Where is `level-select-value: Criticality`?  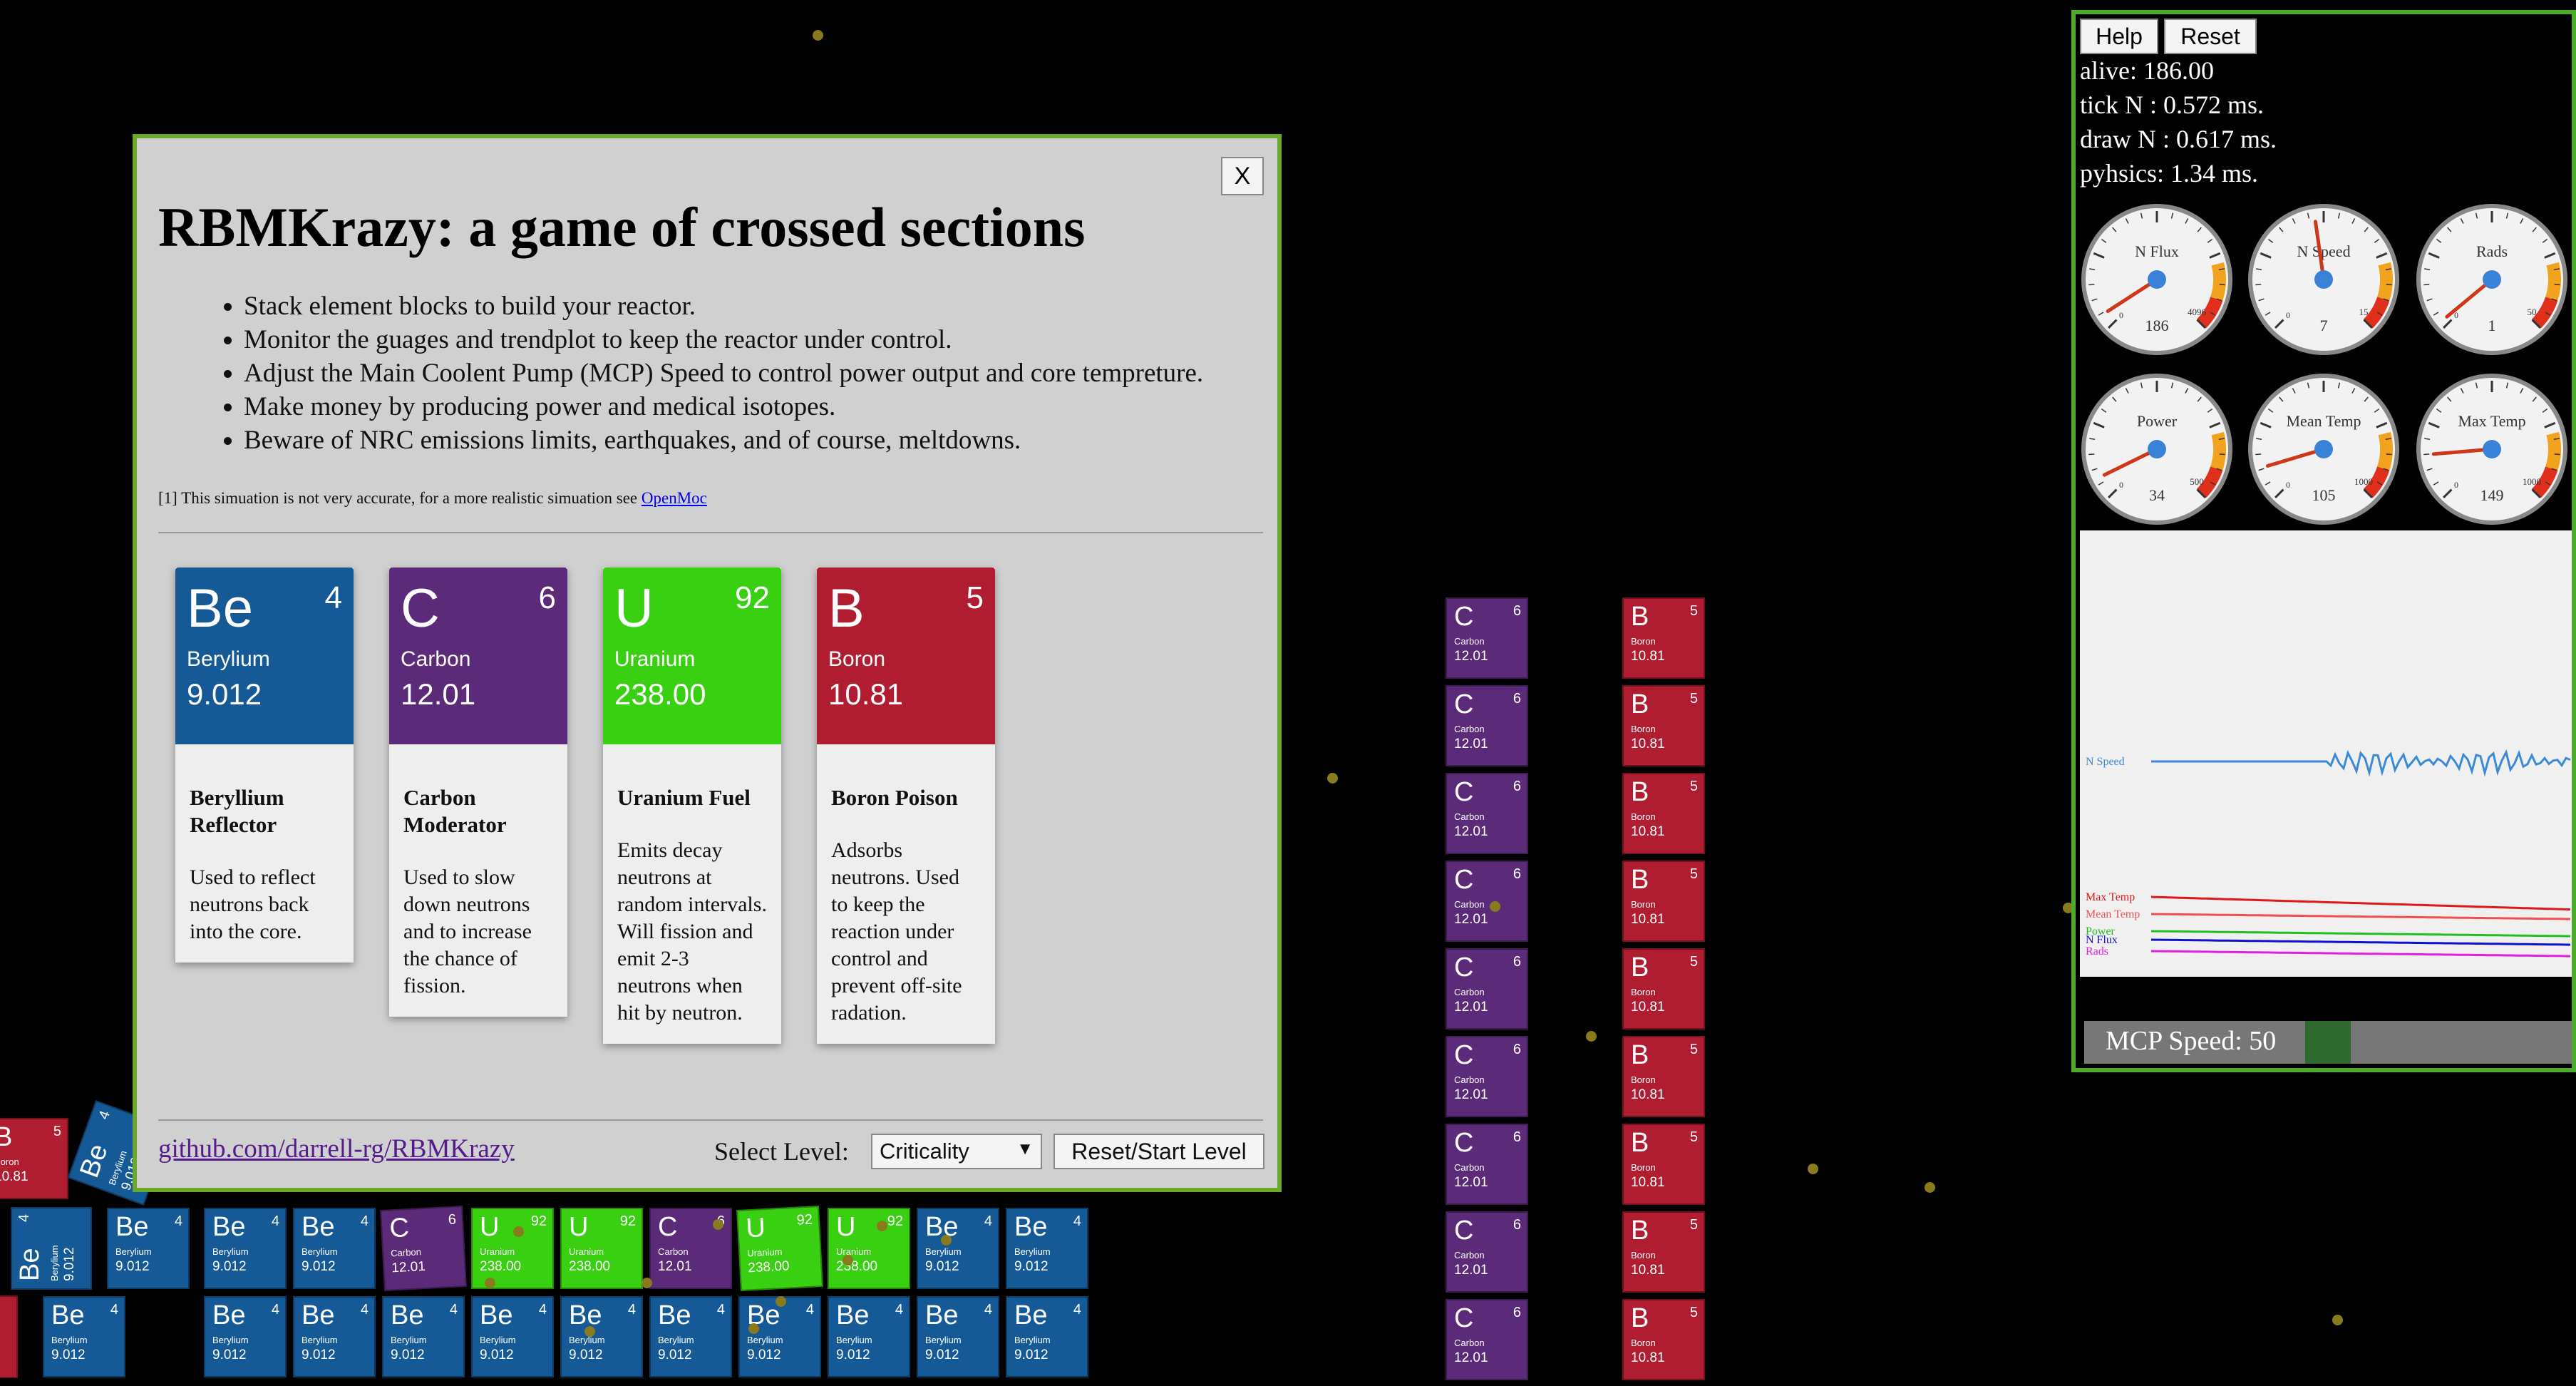 level-select-value: Criticality is located at coordinates (924, 1151).